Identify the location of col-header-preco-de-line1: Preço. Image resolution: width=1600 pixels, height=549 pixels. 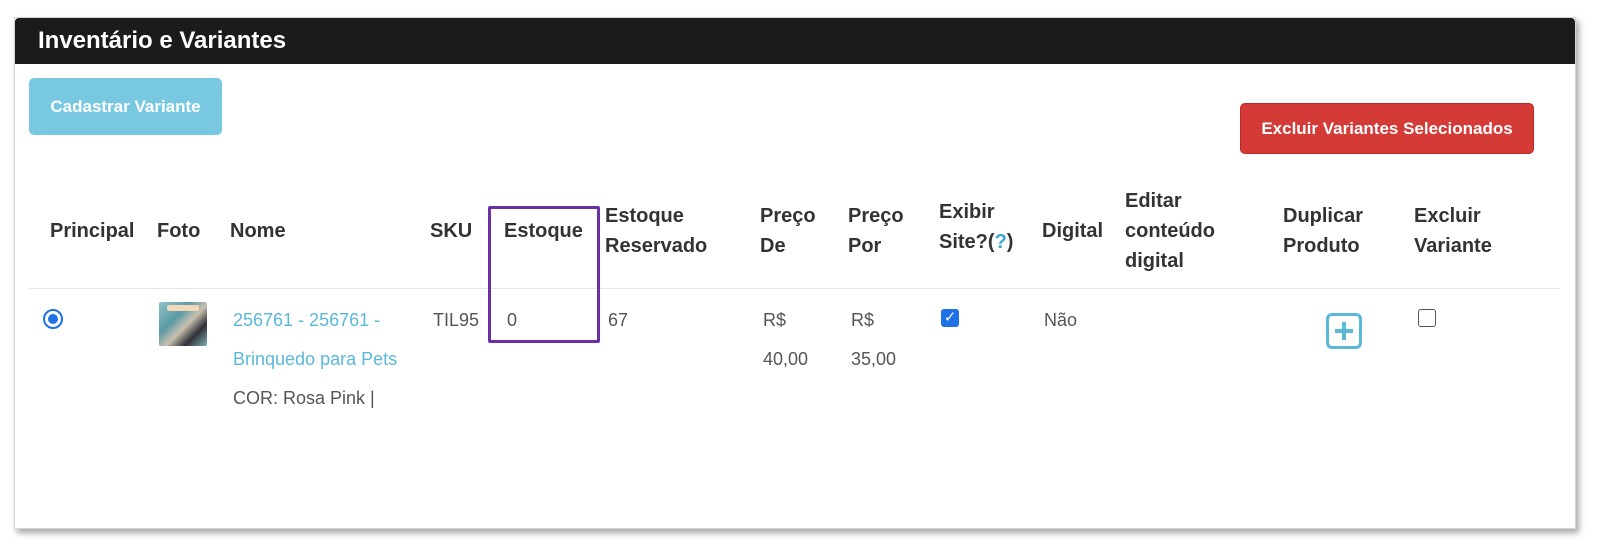
(788, 216).